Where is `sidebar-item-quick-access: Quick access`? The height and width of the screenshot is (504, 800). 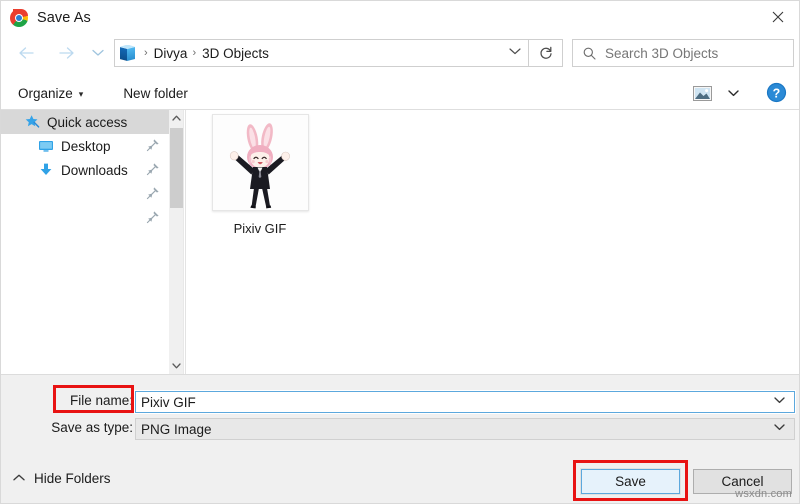
sidebar-item-quick-access: Quick access is located at coordinates (85, 122).